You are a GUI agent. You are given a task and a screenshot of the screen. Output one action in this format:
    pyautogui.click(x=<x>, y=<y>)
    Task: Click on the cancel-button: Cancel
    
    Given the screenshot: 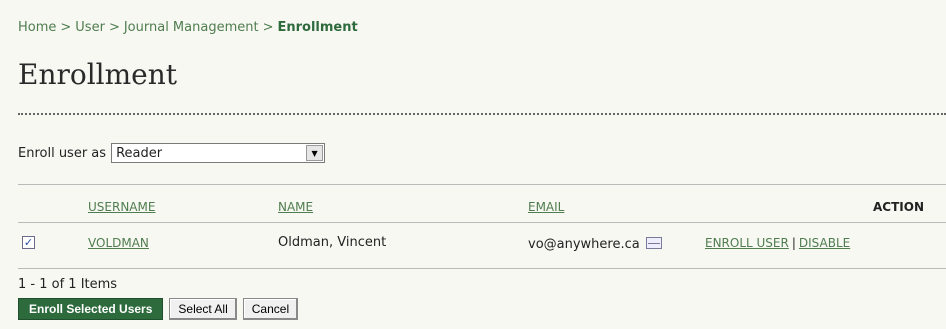 What is the action you would take?
    pyautogui.click(x=270, y=309)
    